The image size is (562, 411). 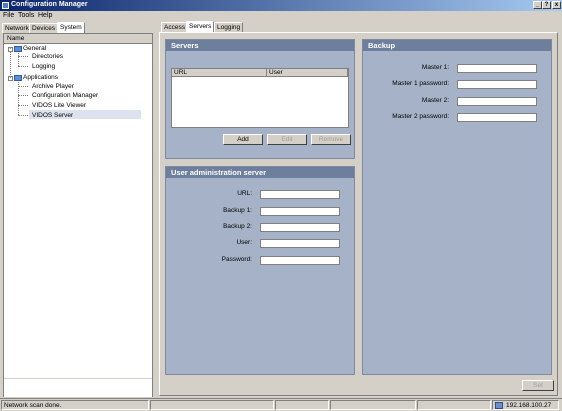 I want to click on app-icon, so click(x=5, y=5).